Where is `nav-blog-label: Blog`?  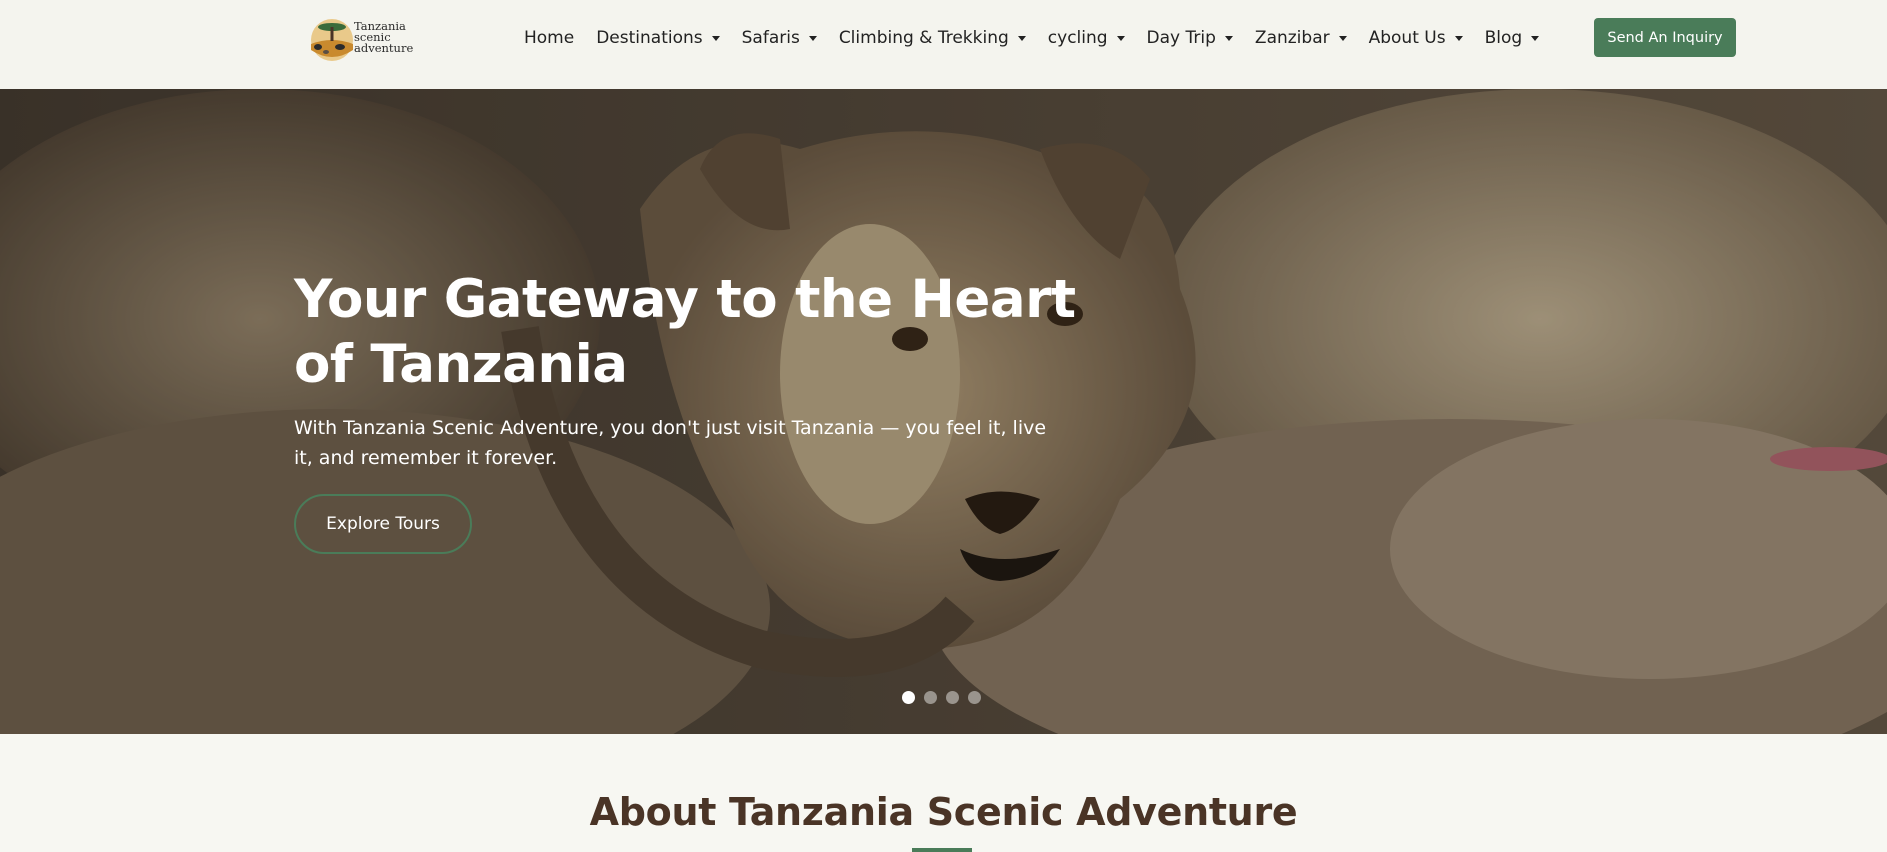 nav-blog-label: Blog is located at coordinates (1503, 37).